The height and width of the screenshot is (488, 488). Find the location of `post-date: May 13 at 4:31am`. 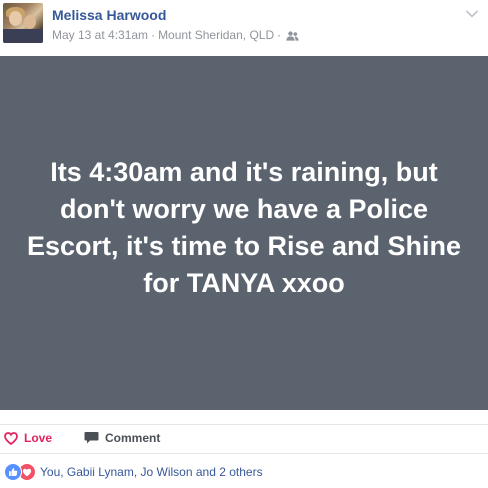

post-date: May 13 at 4:31am is located at coordinates (100, 35).